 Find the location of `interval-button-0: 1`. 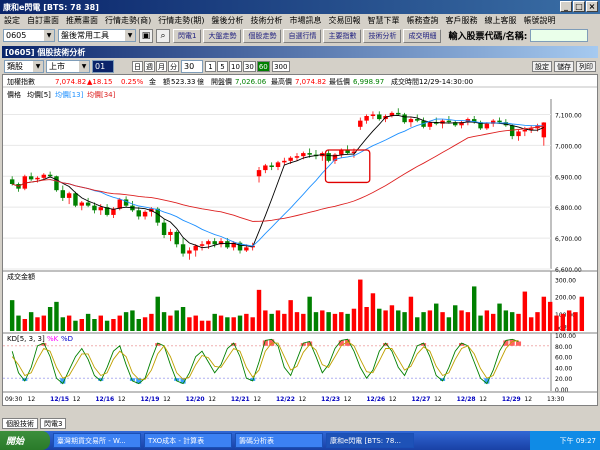

interval-button-0: 1 is located at coordinates (210, 66).